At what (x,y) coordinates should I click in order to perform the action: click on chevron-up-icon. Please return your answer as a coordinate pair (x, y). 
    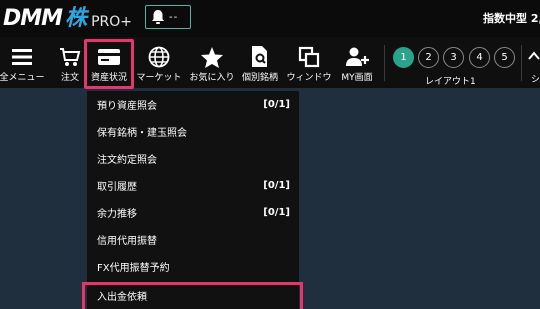
    Looking at the image, I should click on (534, 56).